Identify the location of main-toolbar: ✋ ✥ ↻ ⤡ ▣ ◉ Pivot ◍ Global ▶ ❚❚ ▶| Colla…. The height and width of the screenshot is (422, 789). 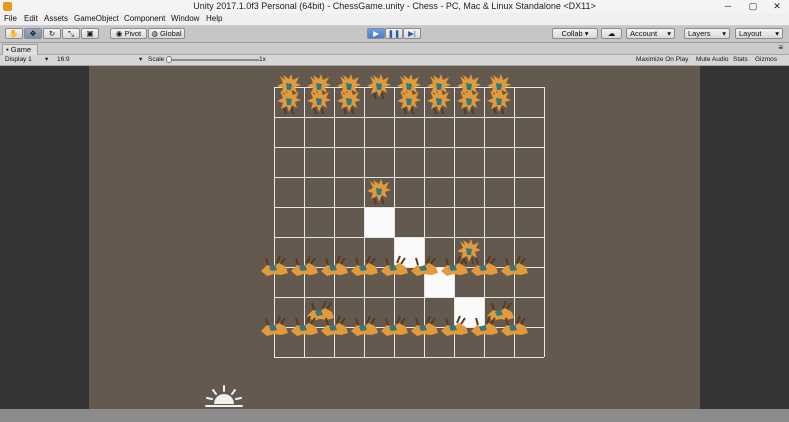
(394, 34).